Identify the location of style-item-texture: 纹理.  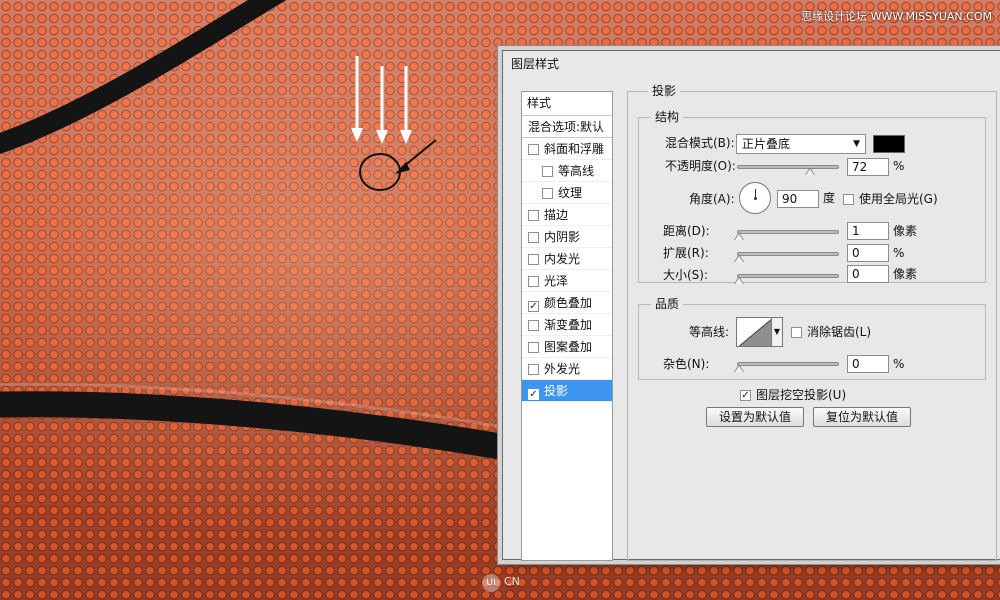
(567, 193).